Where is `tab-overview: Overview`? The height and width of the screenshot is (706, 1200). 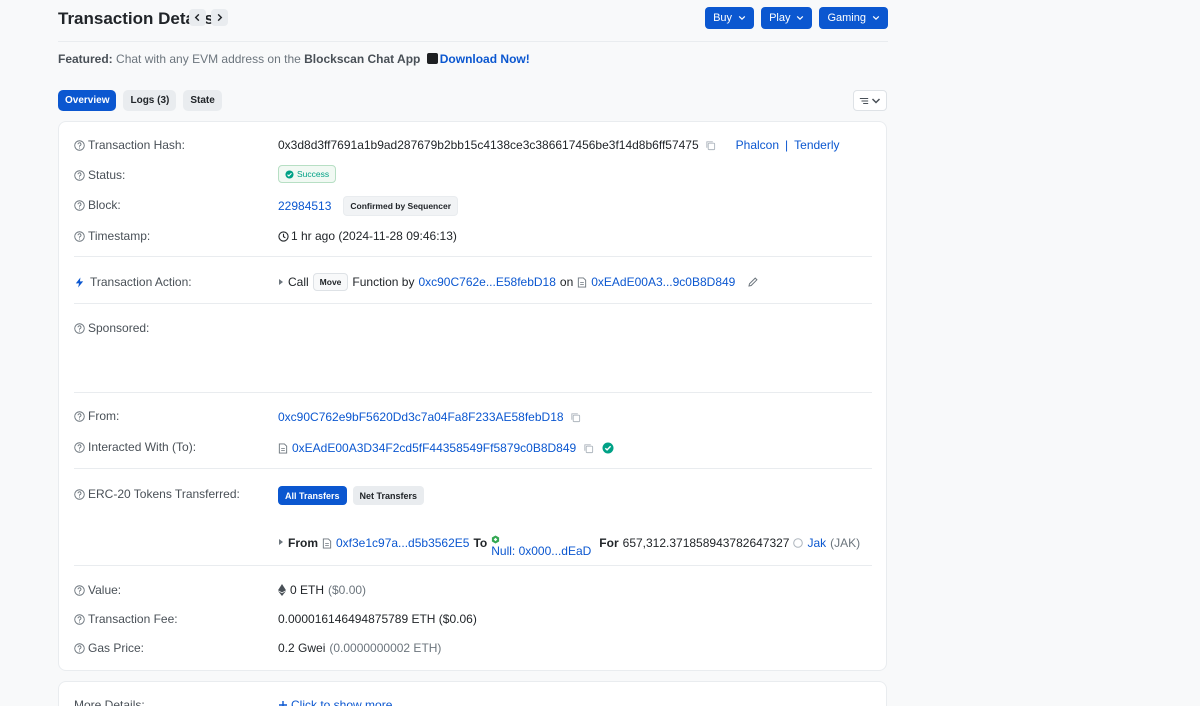 tab-overview: Overview is located at coordinates (87, 100).